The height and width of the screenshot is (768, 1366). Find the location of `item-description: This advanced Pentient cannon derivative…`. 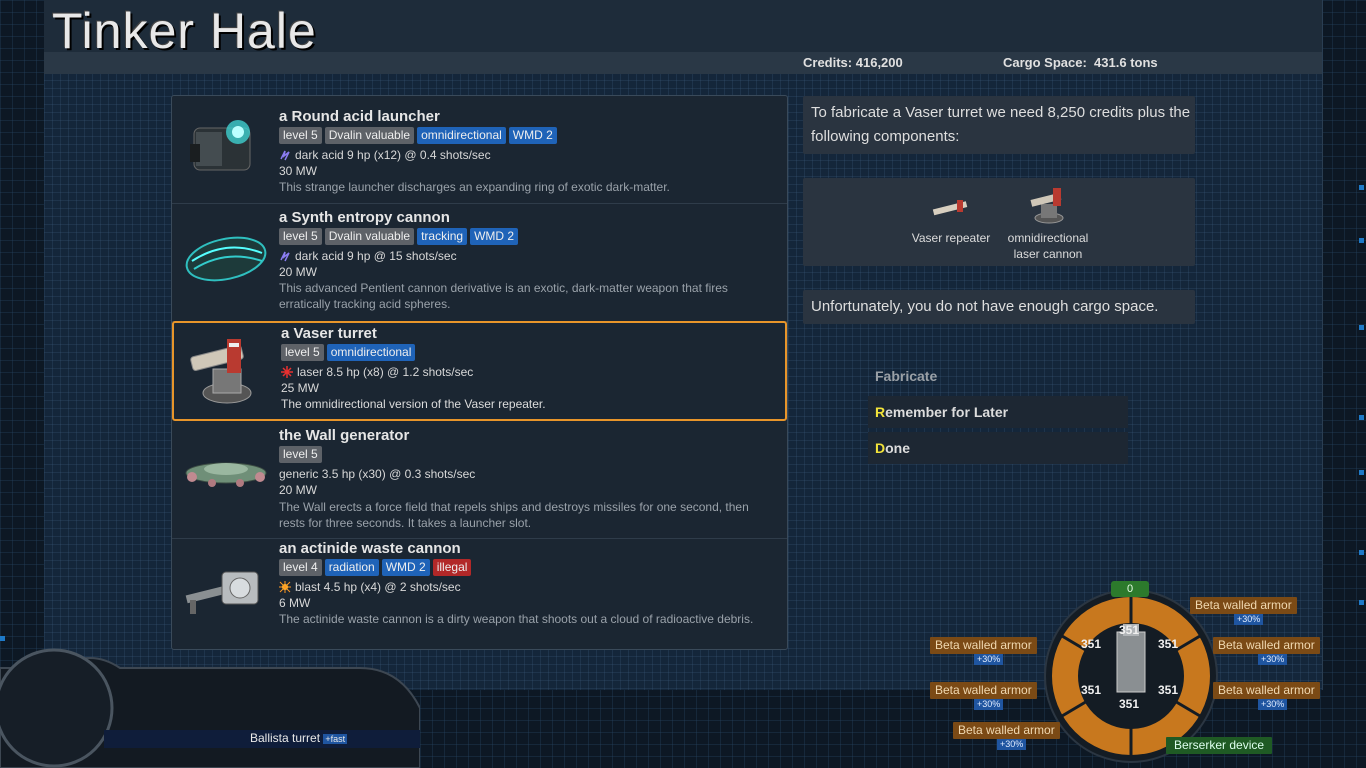

item-description: This advanced Pentient cannon derivative… is located at coordinates (503, 296).